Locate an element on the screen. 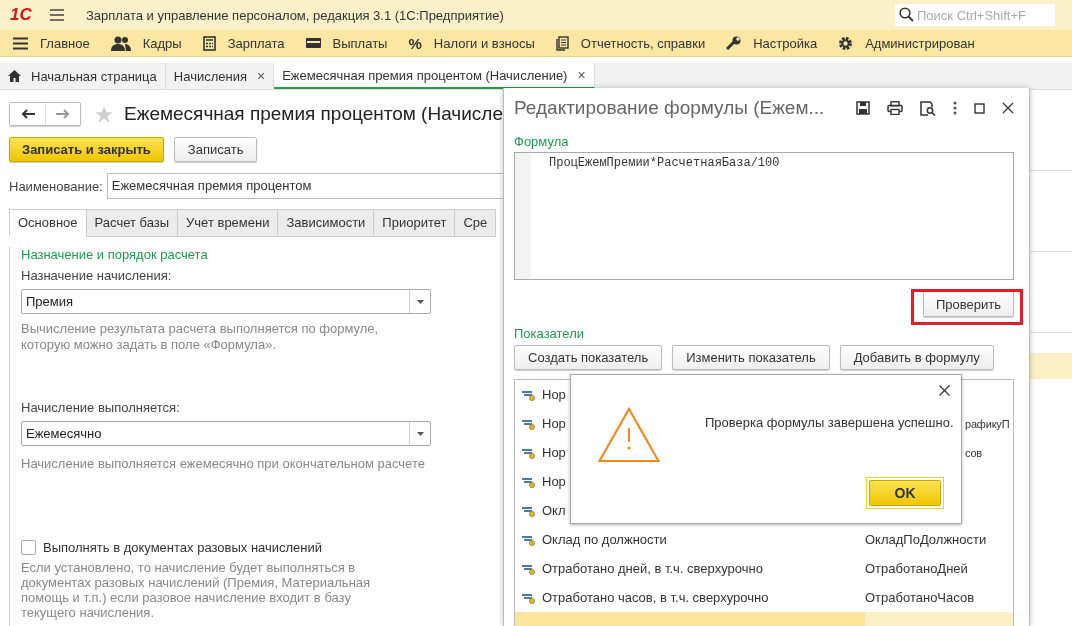 This screenshot has width=1072, height=626. field-label: Назначение начисления: is located at coordinates (97, 275).